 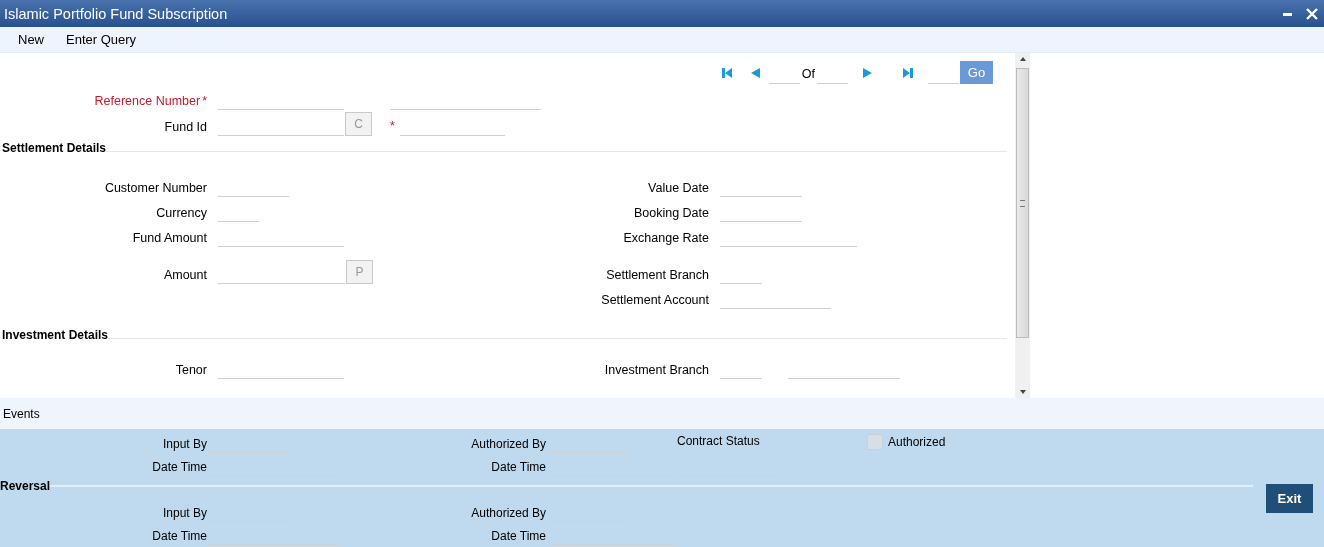 I want to click on section-title: Reversal, so click(x=25, y=486).